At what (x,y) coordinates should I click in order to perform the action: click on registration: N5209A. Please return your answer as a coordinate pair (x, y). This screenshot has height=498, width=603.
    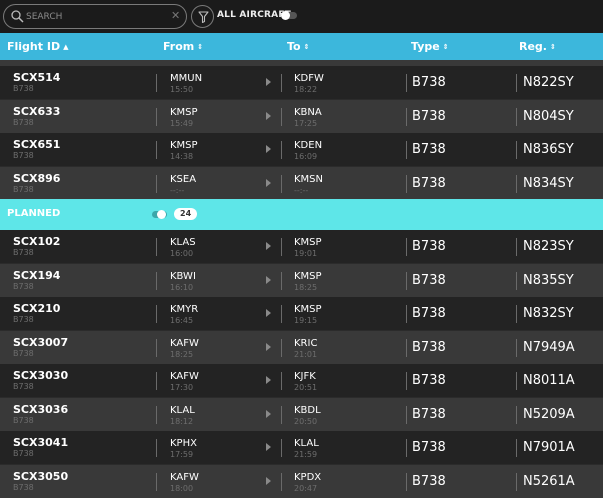
    Looking at the image, I should click on (549, 414).